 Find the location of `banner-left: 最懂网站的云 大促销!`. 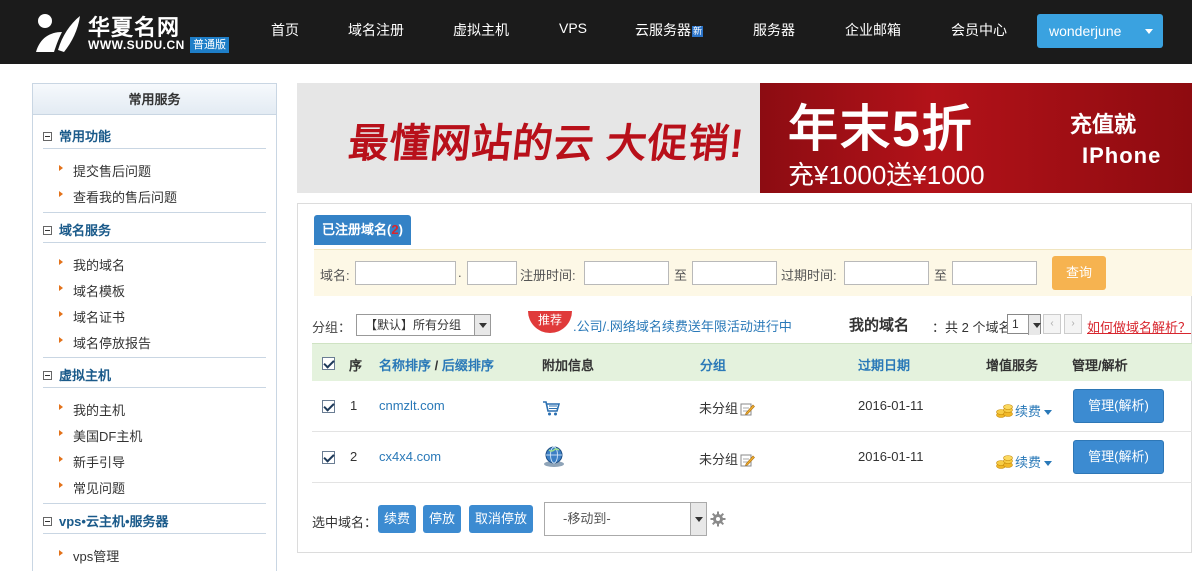

banner-left: 最懂网站的云 大促销! is located at coordinates (528, 138).